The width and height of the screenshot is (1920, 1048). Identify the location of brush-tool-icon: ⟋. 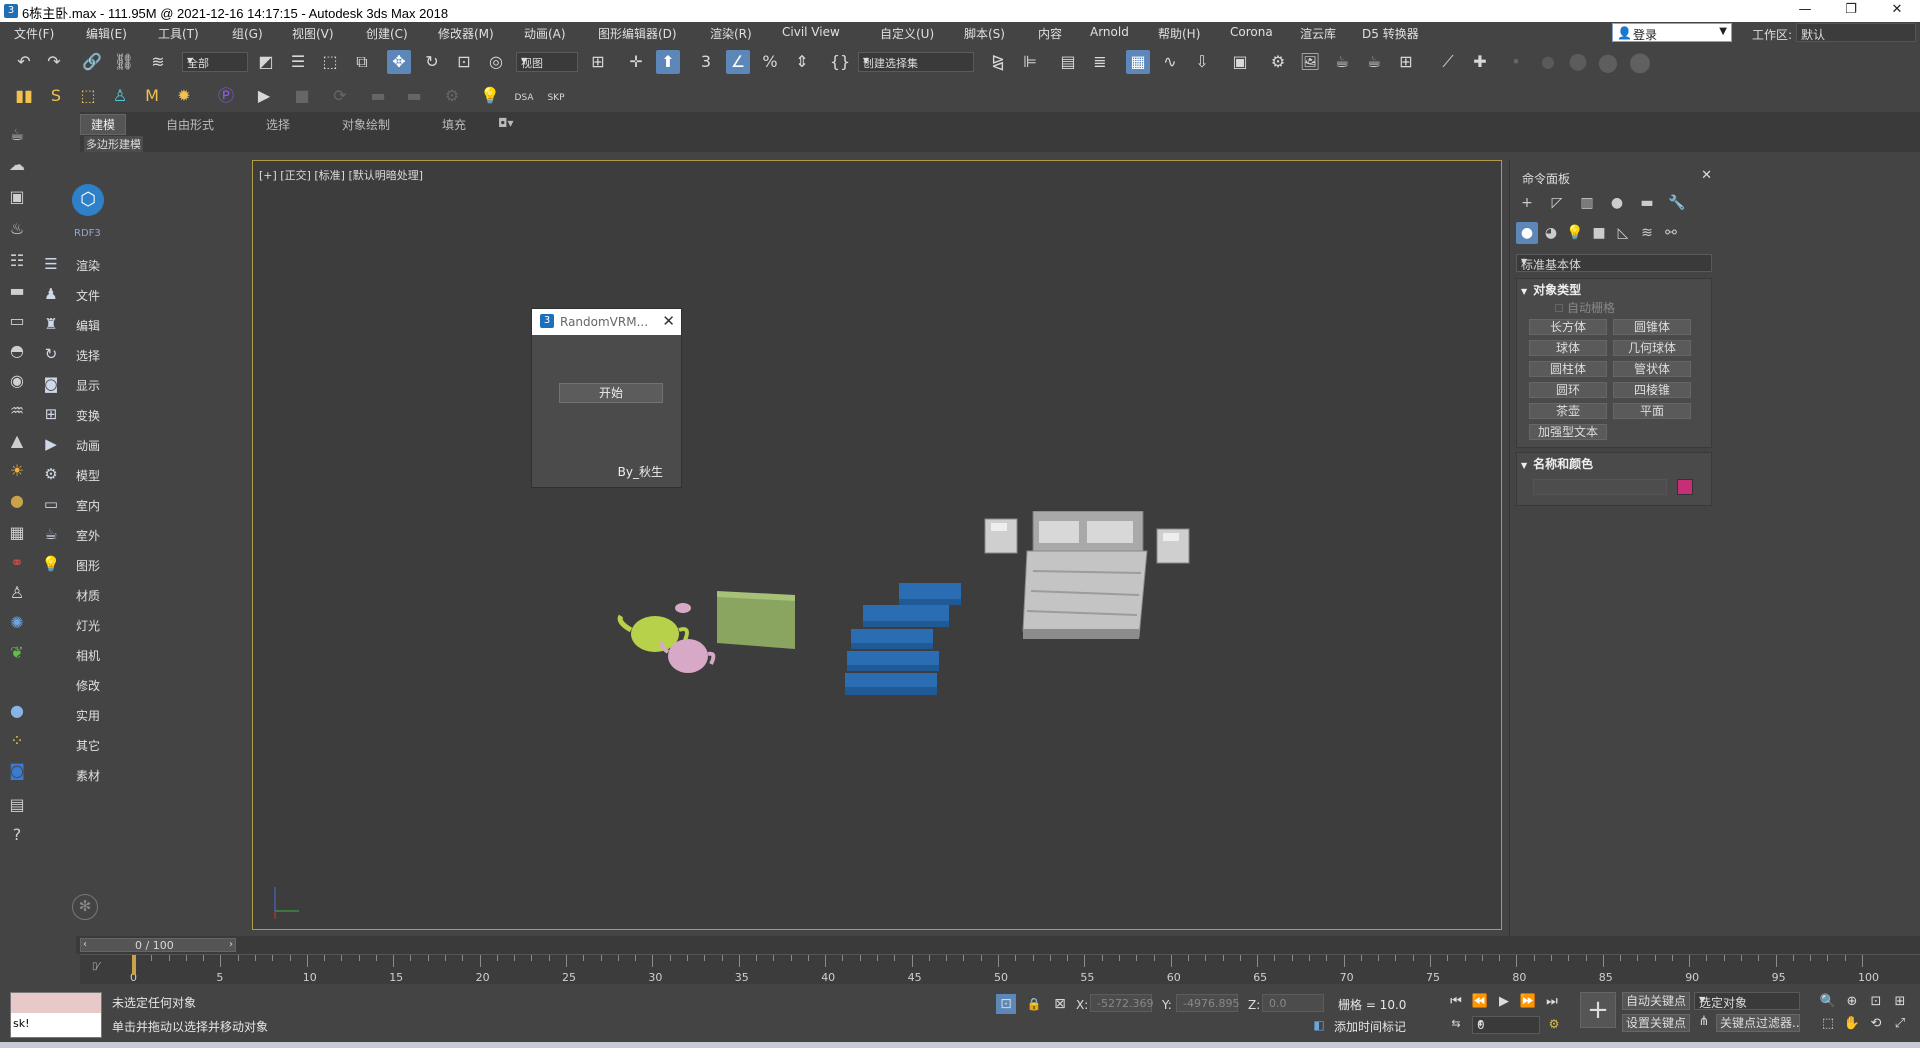
(1448, 62).